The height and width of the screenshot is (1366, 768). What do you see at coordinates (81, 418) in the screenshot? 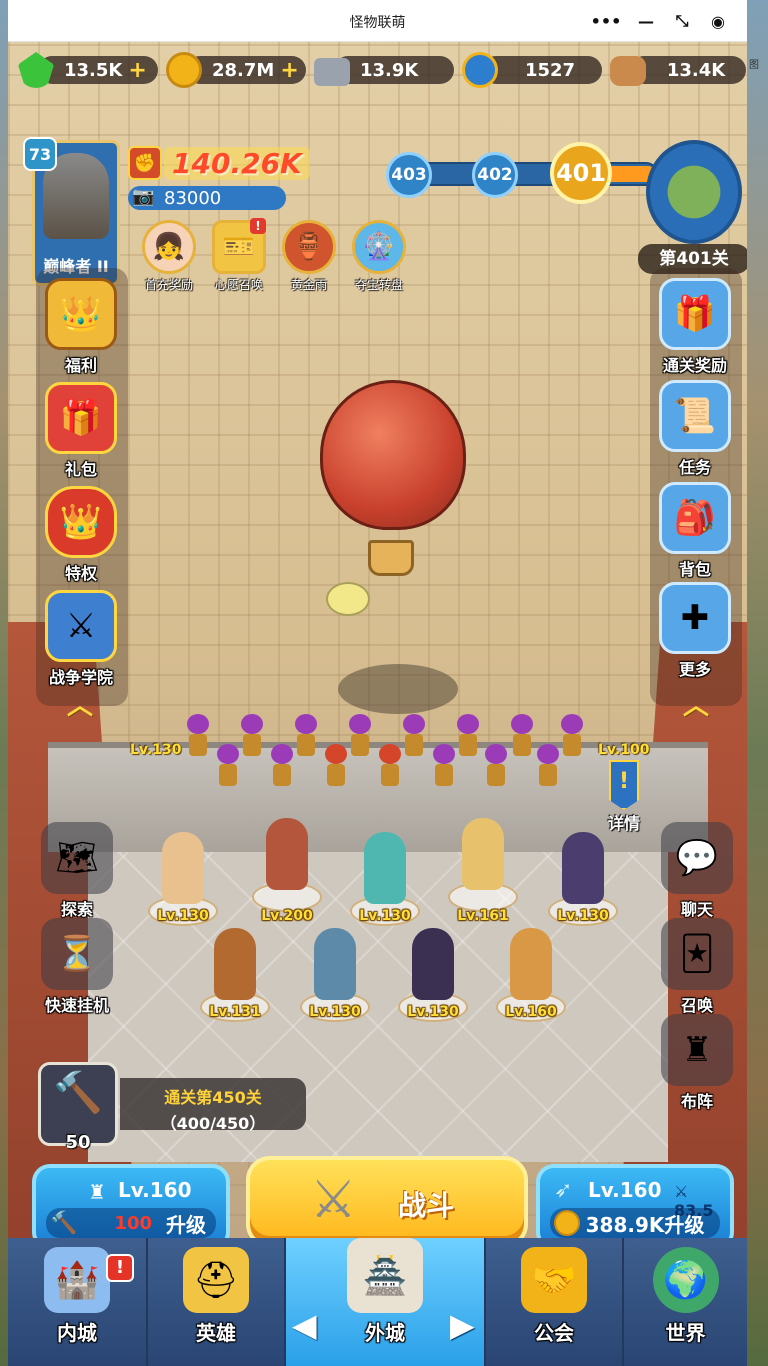
I see `gift-icon: 🎁` at bounding box center [81, 418].